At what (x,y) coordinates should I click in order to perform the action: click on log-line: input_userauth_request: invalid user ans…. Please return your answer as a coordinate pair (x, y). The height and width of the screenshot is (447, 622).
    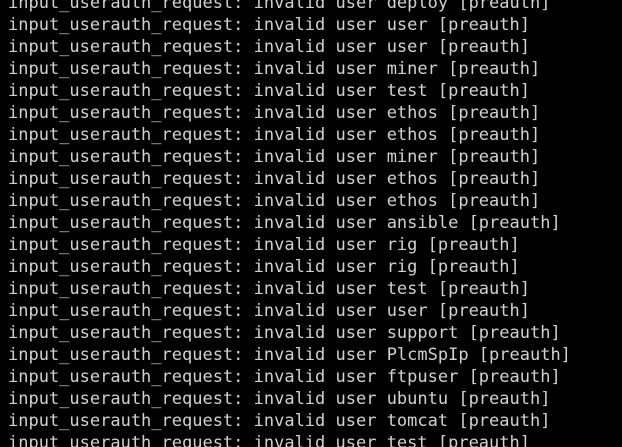
    Looking at the image, I should click on (284, 223).